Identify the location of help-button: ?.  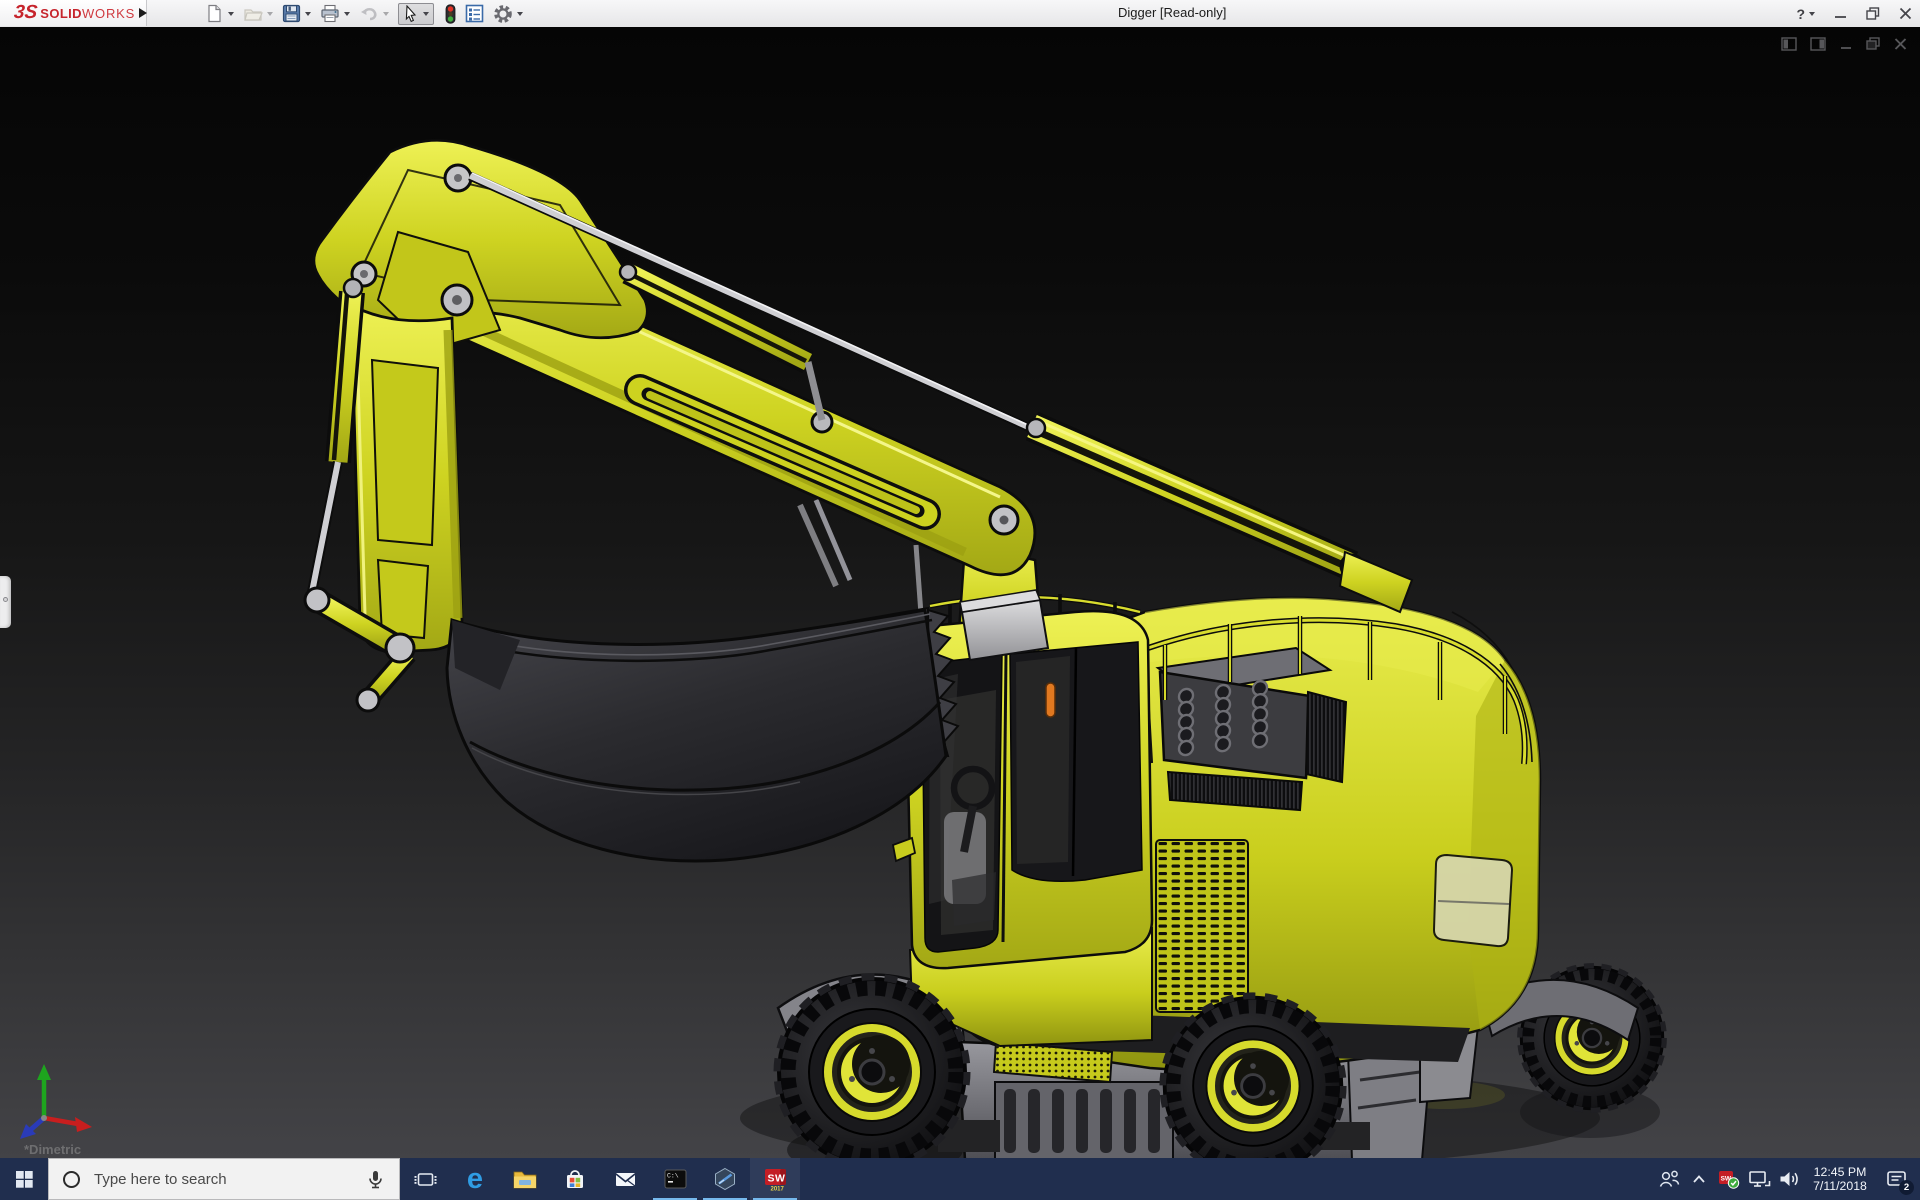
(1805, 14).